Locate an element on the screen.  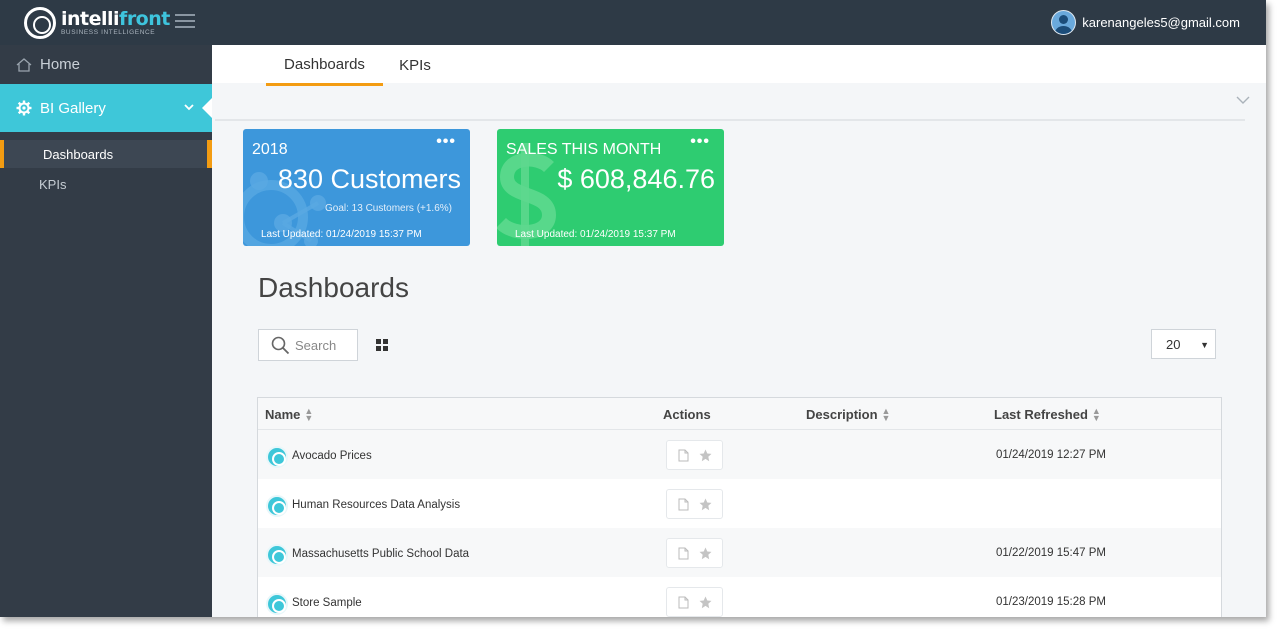
search-input is located at coordinates (325, 345).